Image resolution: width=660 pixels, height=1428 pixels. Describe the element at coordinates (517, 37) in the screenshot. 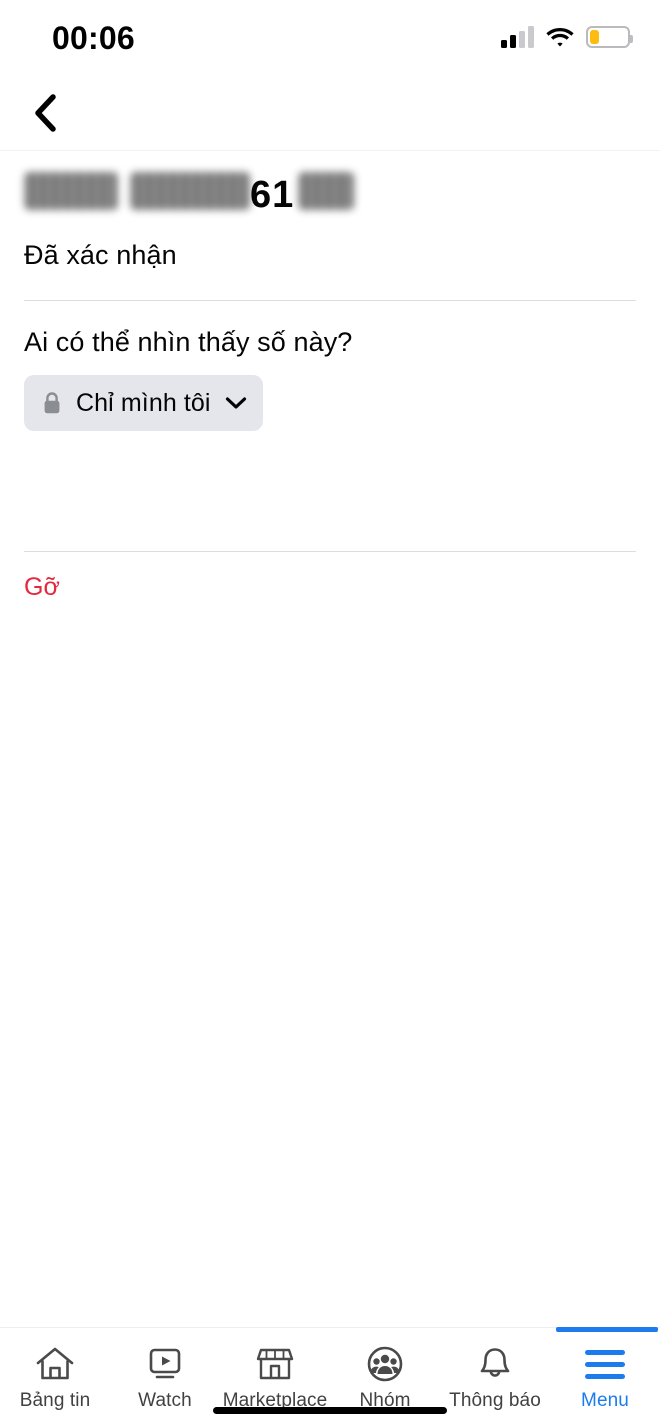

I see `cellular-signal-icon` at that location.